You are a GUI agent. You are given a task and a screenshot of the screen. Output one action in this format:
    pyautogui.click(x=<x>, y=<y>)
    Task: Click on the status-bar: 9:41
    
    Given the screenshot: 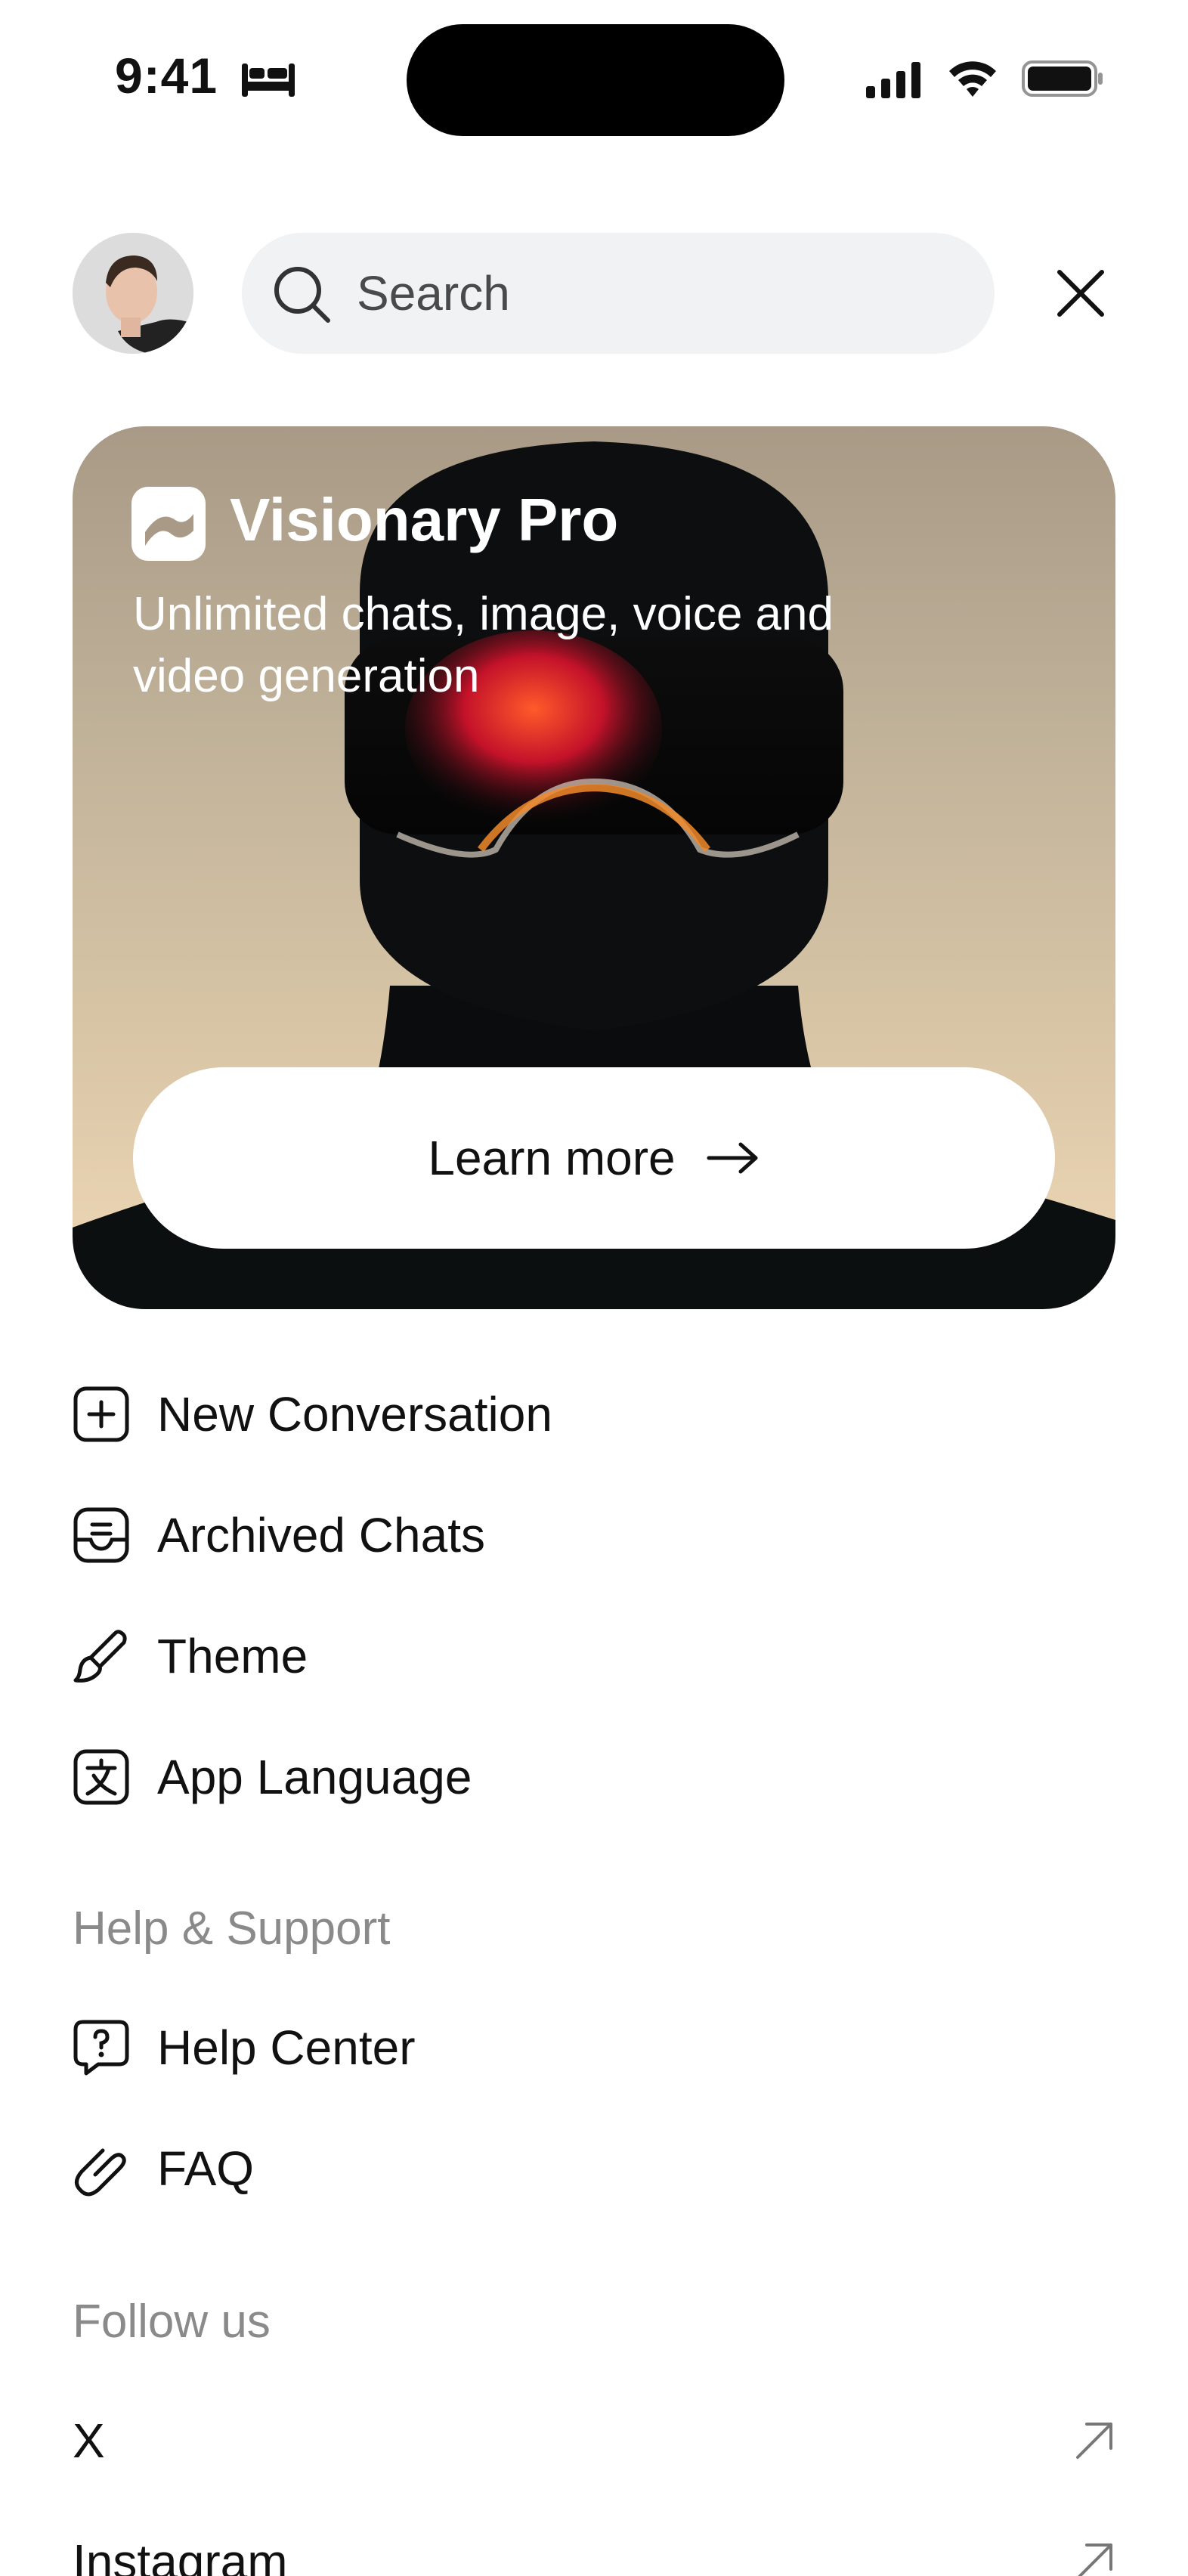 What is the action you would take?
    pyautogui.click(x=594, y=75)
    